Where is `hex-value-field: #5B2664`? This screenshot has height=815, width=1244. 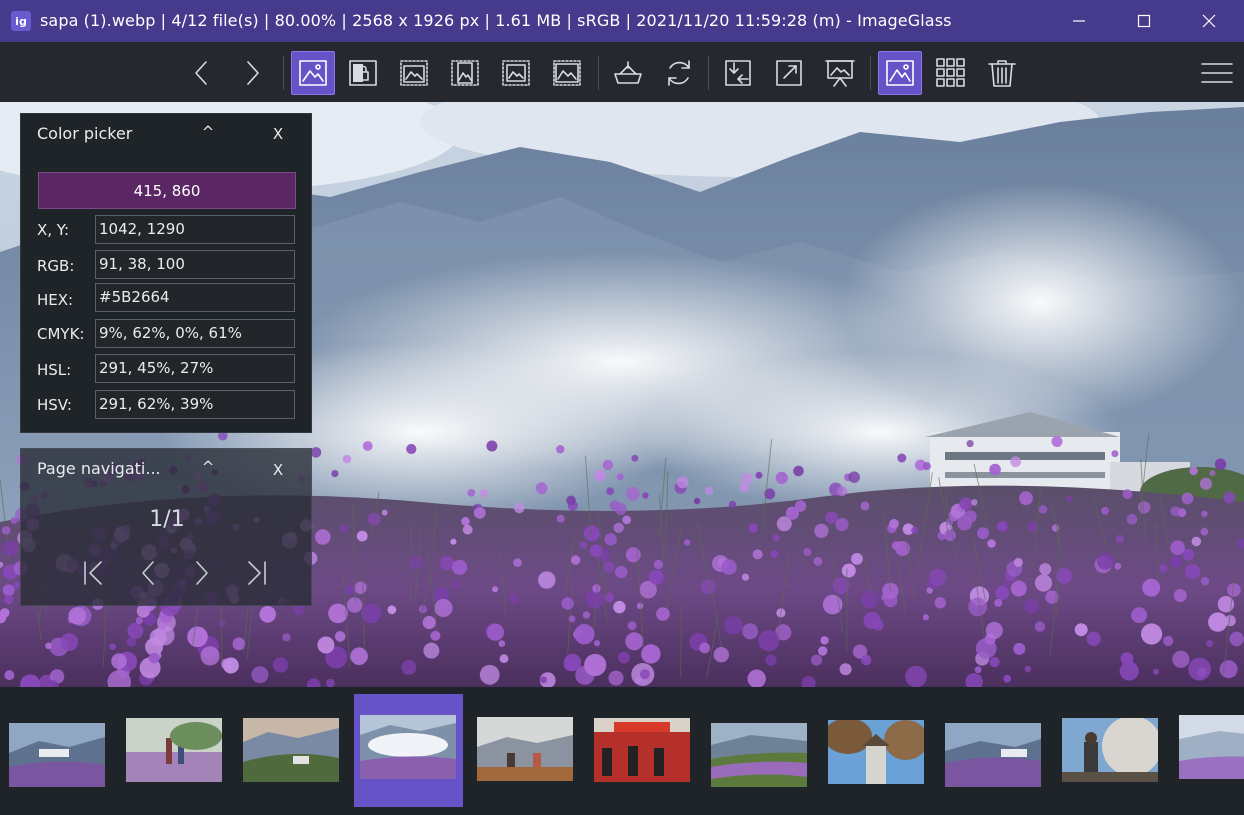 hex-value-field: #5B2664 is located at coordinates (195, 297).